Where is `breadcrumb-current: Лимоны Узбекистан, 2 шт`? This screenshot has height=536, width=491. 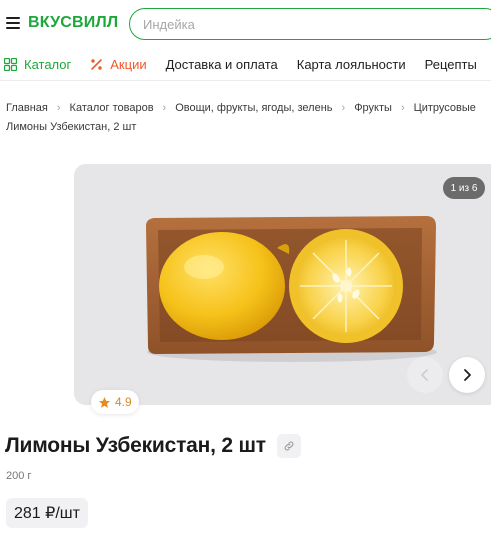
breadcrumb-current: Лимоны Узбекистан, 2 шт is located at coordinates (71, 127).